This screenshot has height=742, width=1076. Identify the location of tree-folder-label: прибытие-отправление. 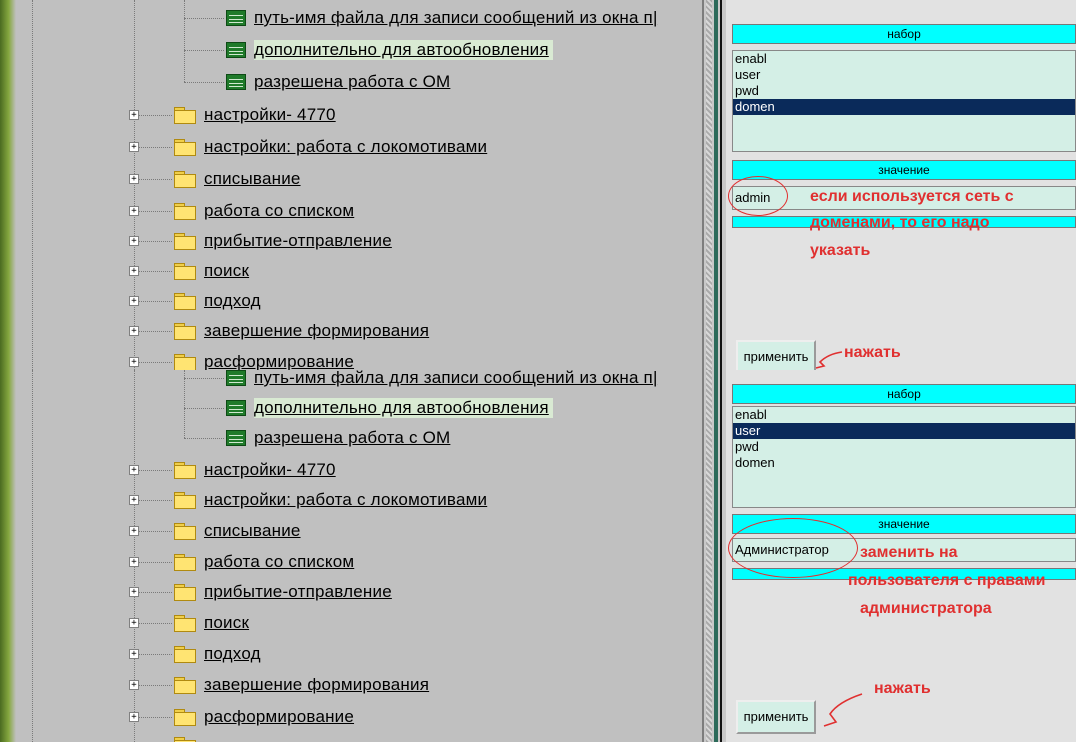
(298, 240).